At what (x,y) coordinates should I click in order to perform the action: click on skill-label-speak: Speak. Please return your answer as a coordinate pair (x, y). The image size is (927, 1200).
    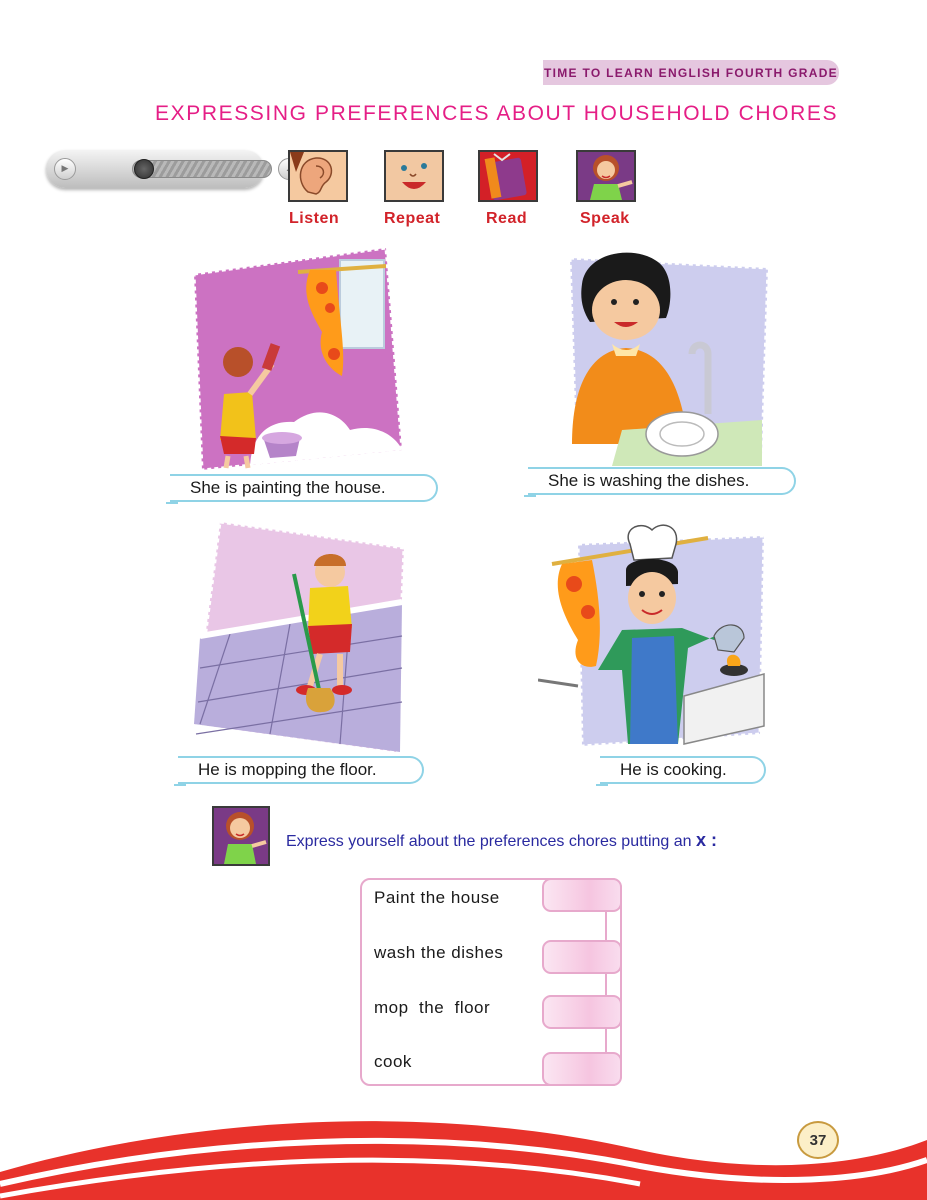
    Looking at the image, I should click on (605, 218).